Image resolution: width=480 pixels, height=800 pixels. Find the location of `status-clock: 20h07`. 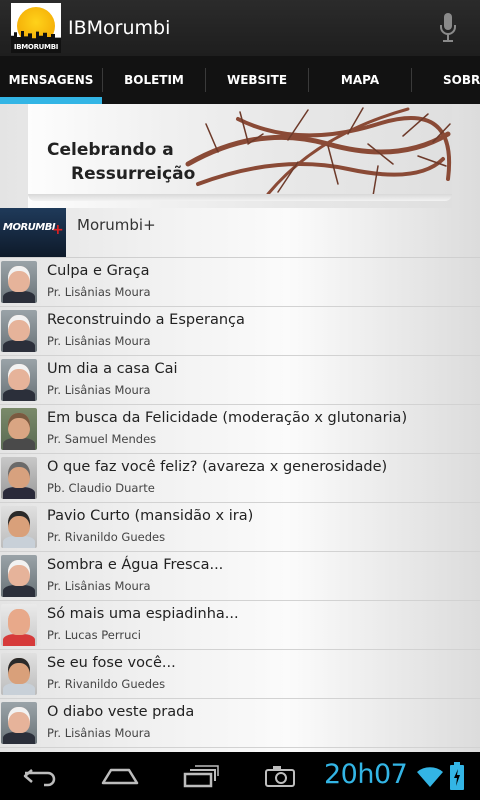

status-clock: 20h07 is located at coordinates (366, 774).